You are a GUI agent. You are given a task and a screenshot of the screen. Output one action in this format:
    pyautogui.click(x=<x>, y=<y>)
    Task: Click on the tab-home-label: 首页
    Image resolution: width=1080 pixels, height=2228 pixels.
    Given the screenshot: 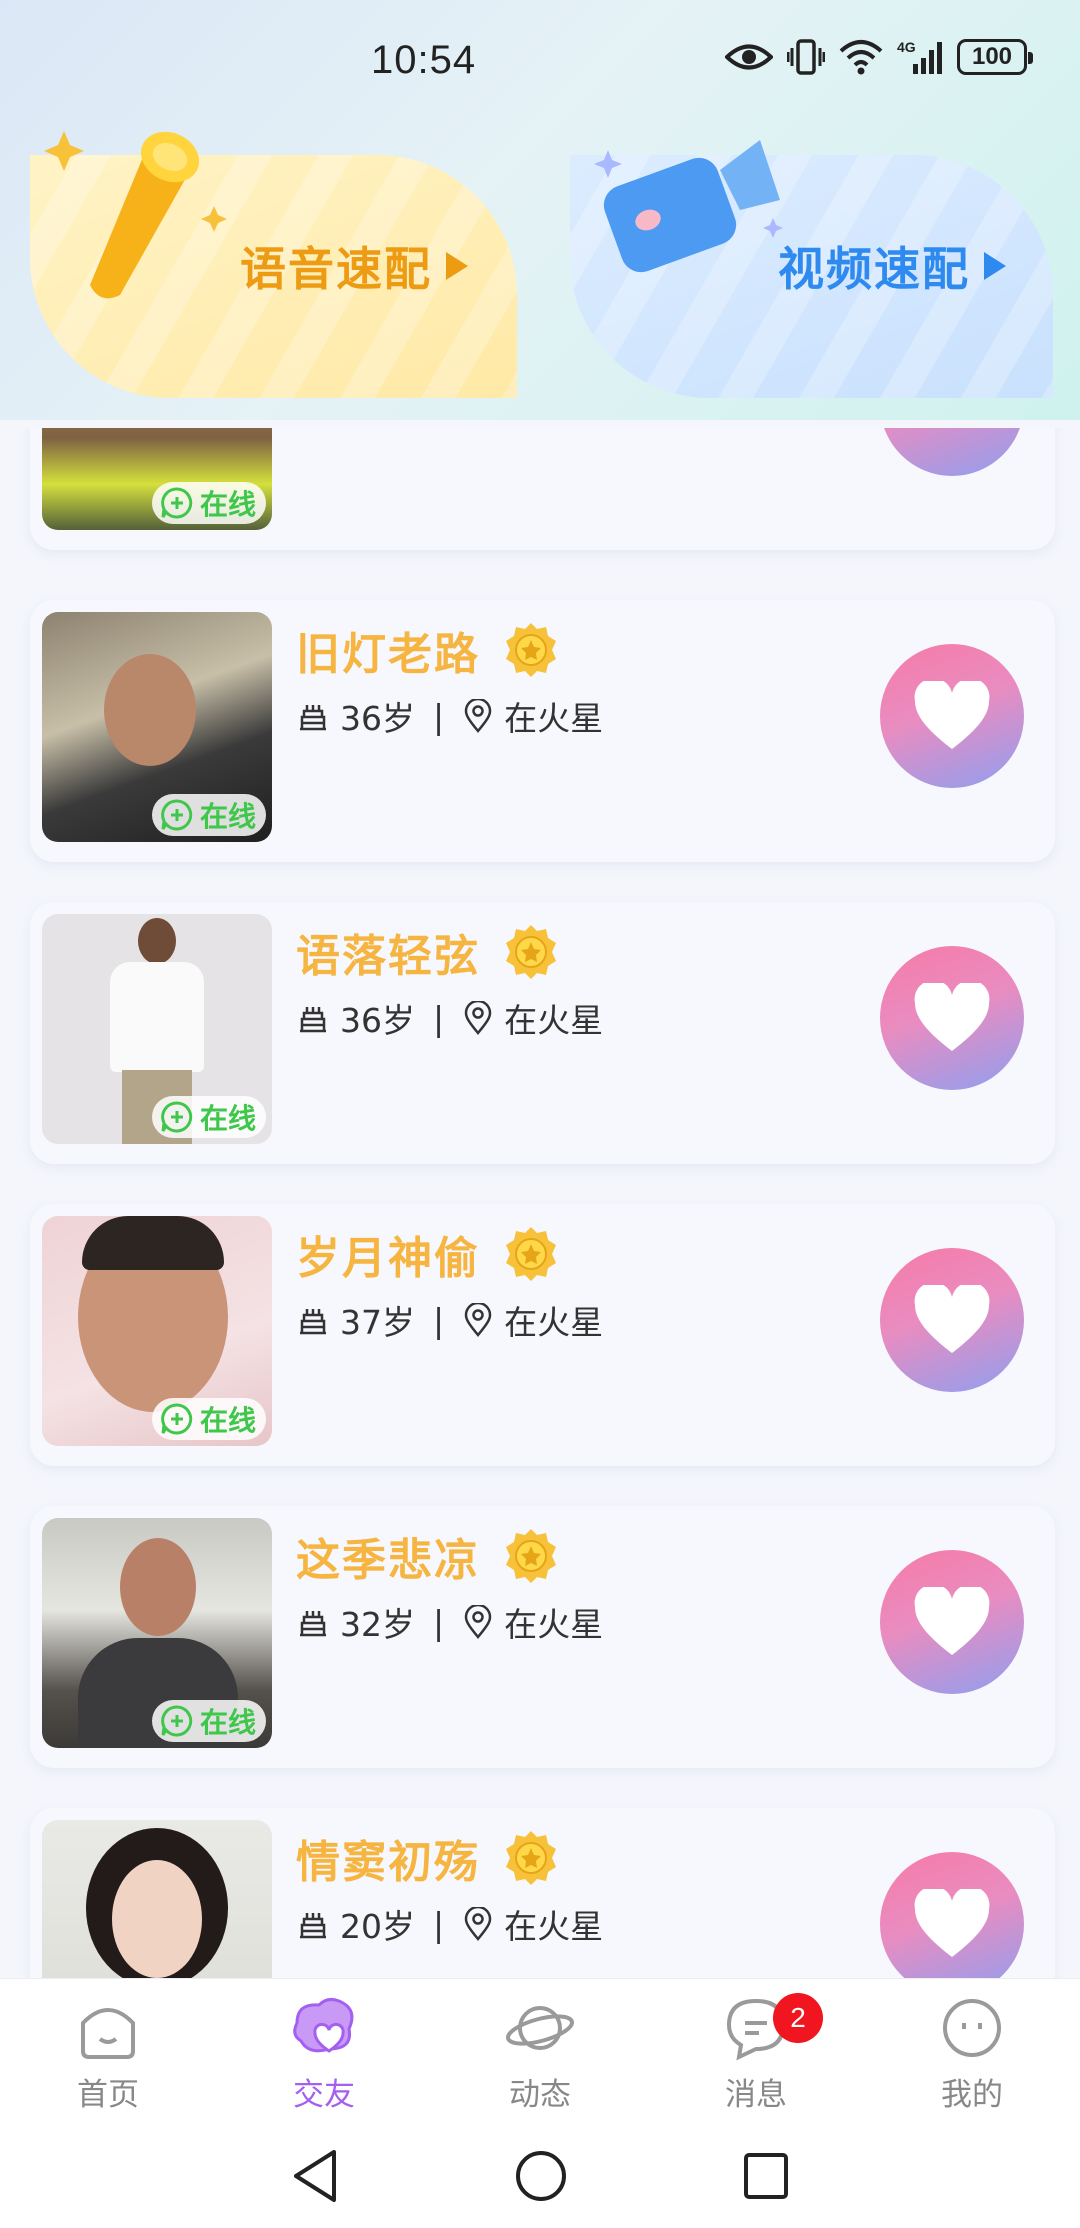 What is the action you would take?
    pyautogui.click(x=108, y=2095)
    